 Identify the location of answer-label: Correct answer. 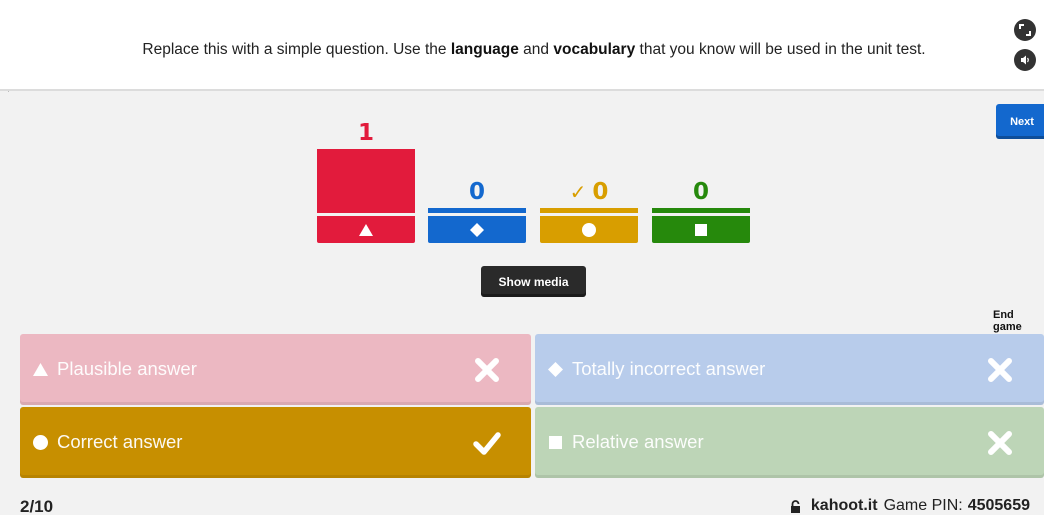
(120, 441).